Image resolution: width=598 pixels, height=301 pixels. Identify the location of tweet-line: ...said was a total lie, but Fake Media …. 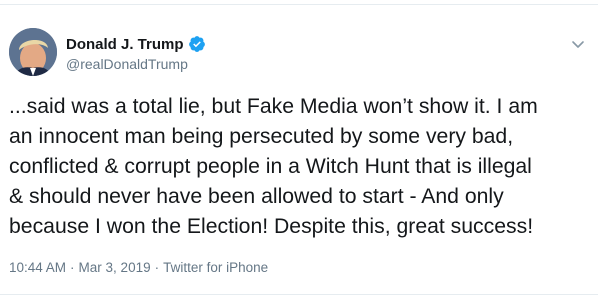
(273, 106).